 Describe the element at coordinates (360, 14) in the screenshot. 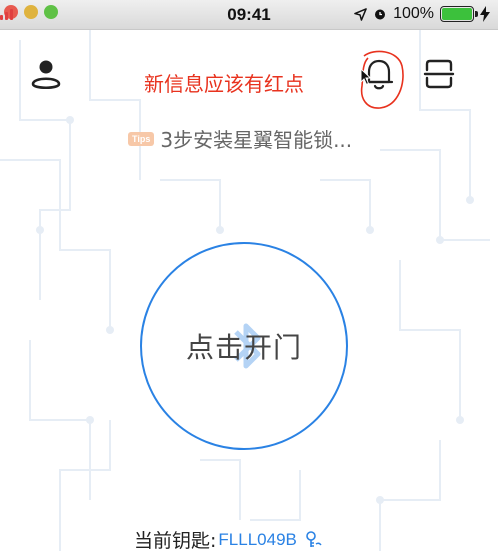

I see `location-arrow-icon` at that location.